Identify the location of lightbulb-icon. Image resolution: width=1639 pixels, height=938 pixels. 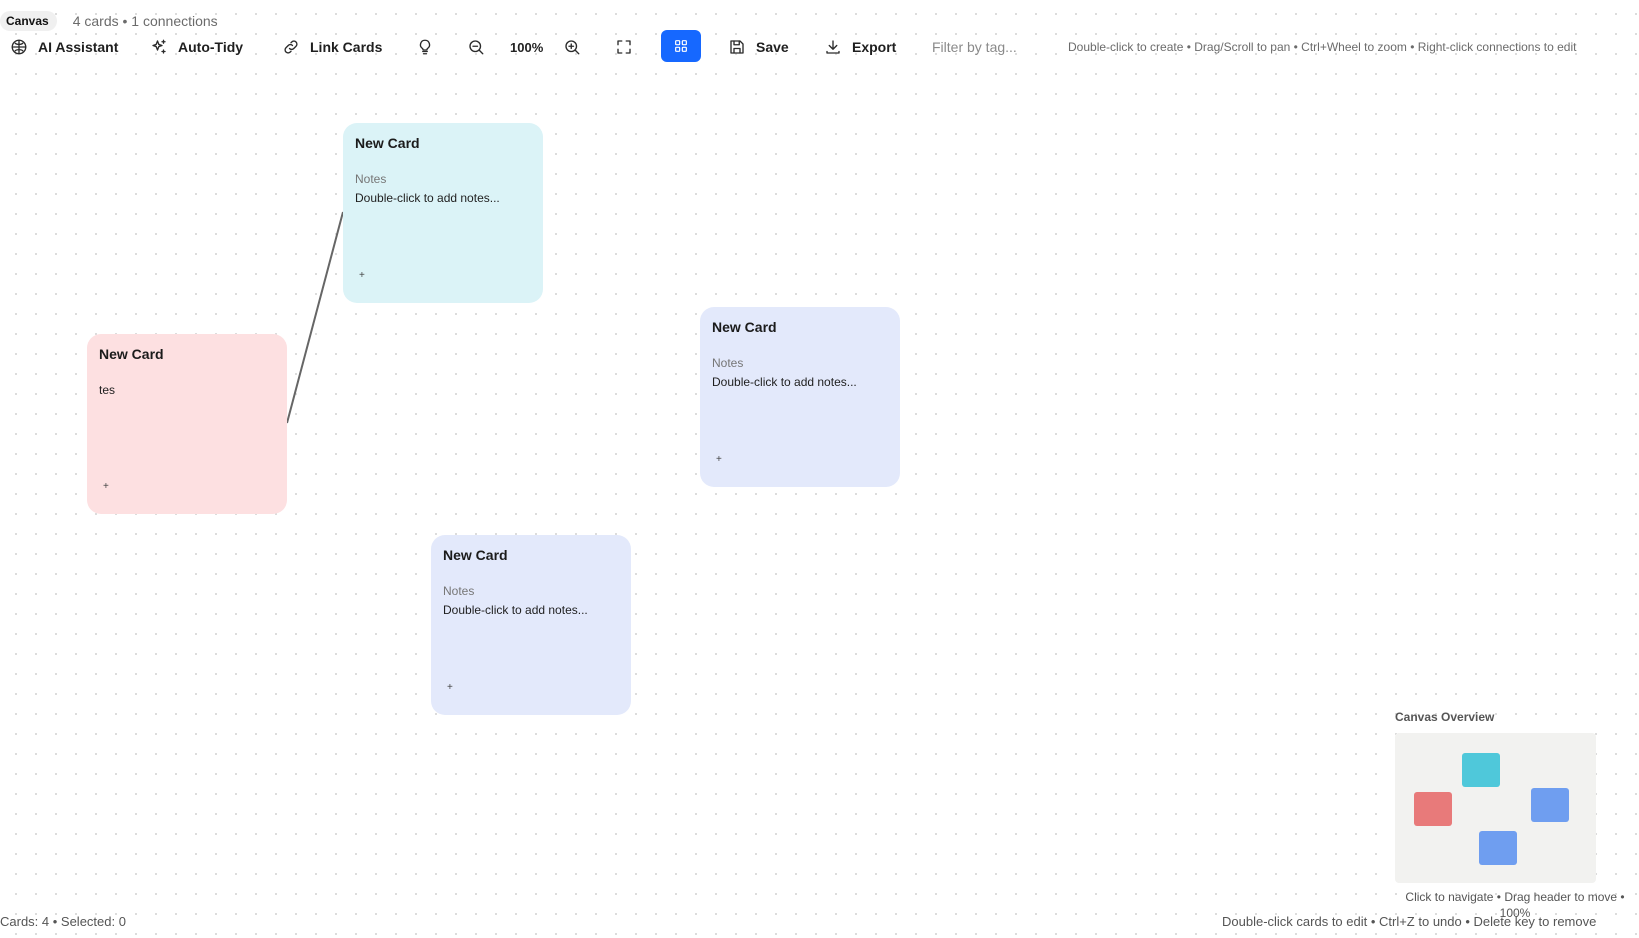
(425, 47).